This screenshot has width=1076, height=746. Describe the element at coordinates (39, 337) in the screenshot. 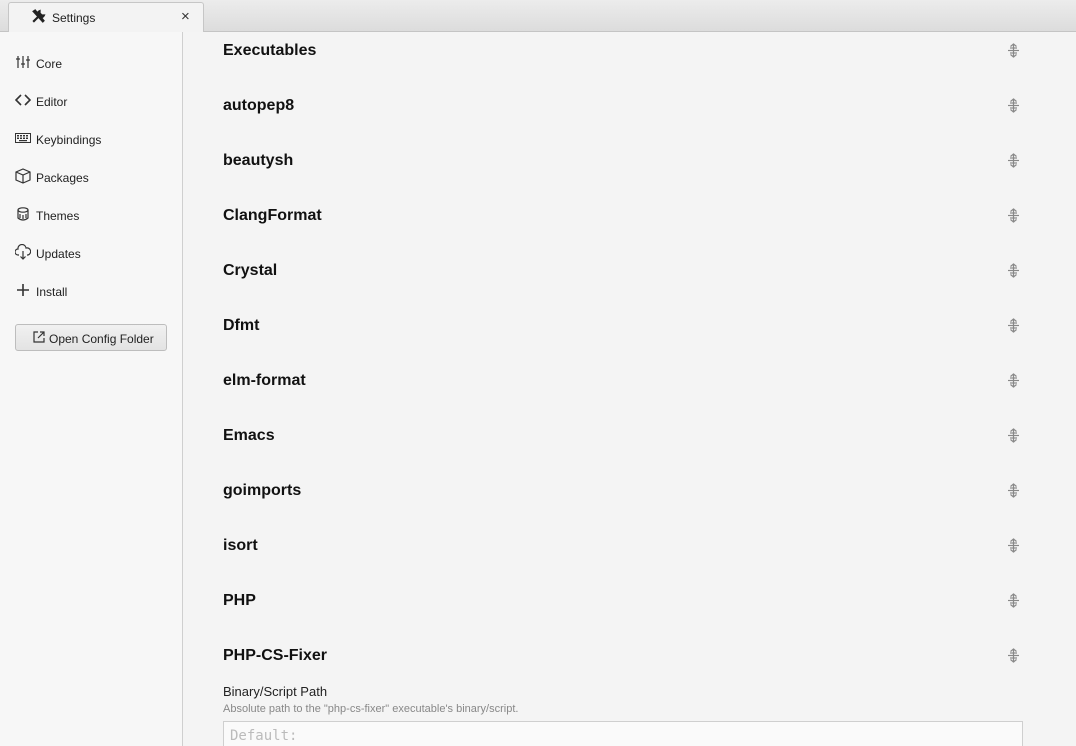

I see `link-external-icon` at that location.